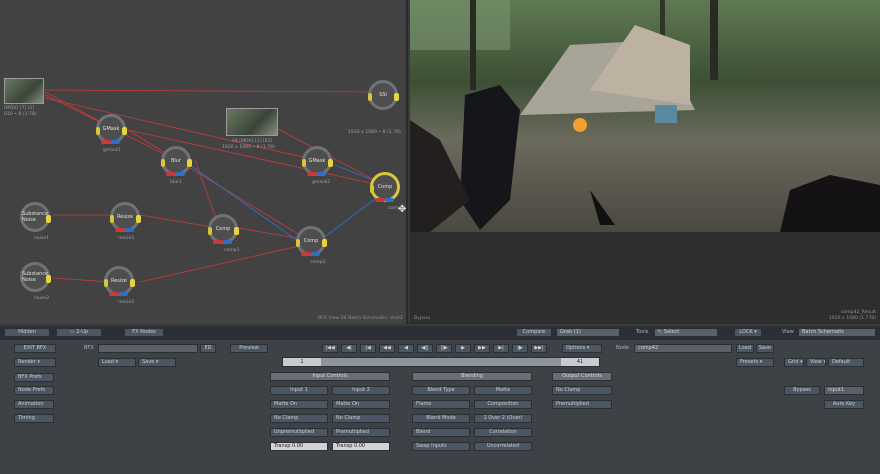 Image resolution: width=880 pixels, height=474 pixels. Describe the element at coordinates (35, 348) in the screenshot. I see `exit-bfx-button: EXIT BFX` at that location.